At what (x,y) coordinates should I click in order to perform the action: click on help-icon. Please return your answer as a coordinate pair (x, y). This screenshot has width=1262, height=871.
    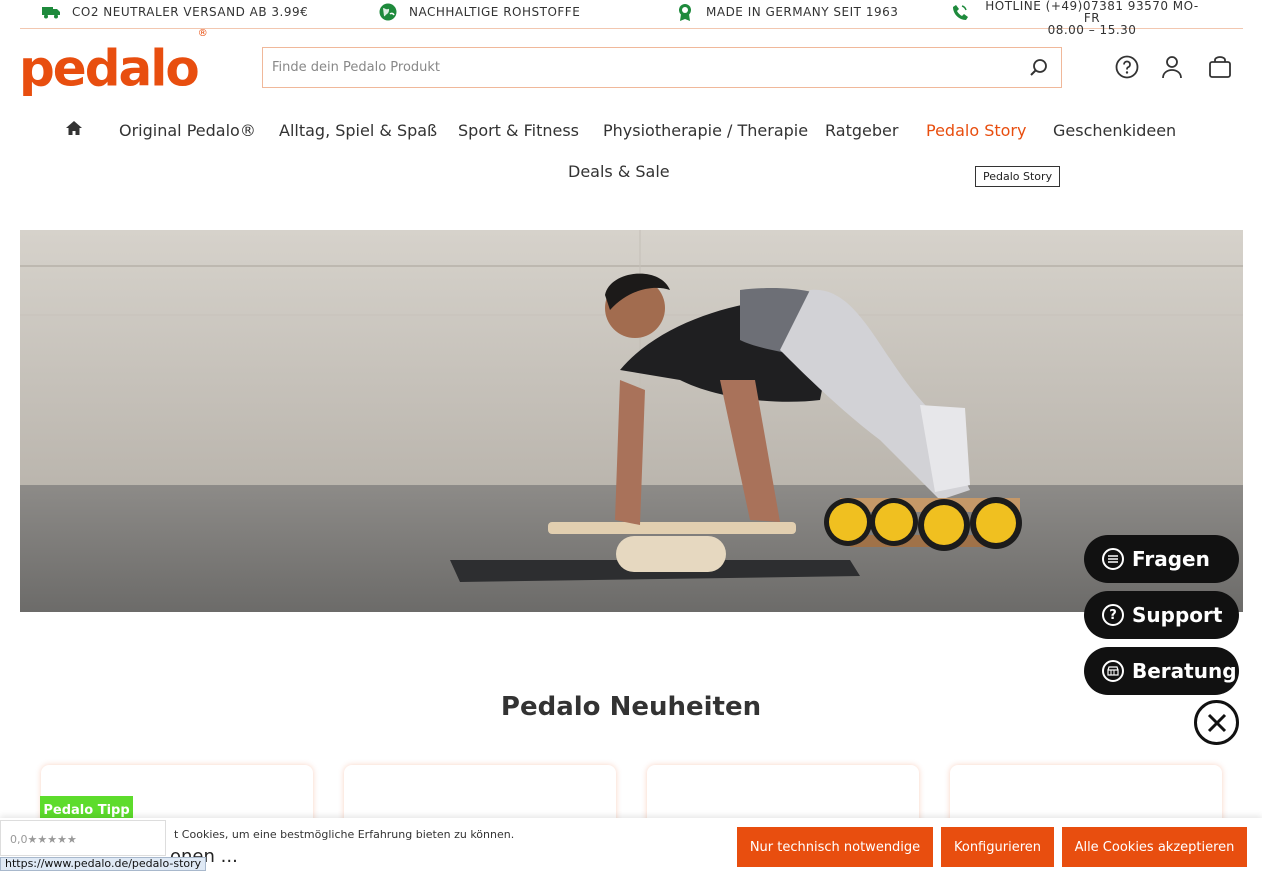
    Looking at the image, I should click on (1127, 67).